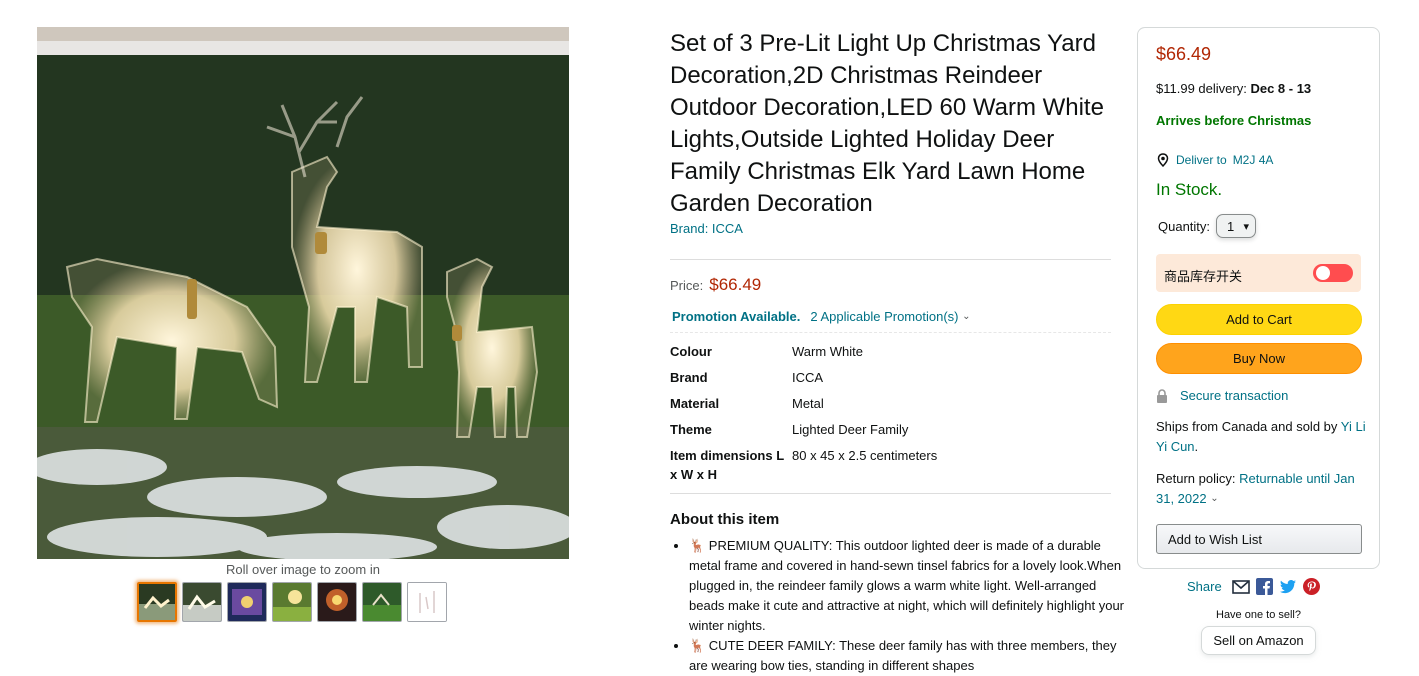  I want to click on twitter-icon, so click(1288, 587).